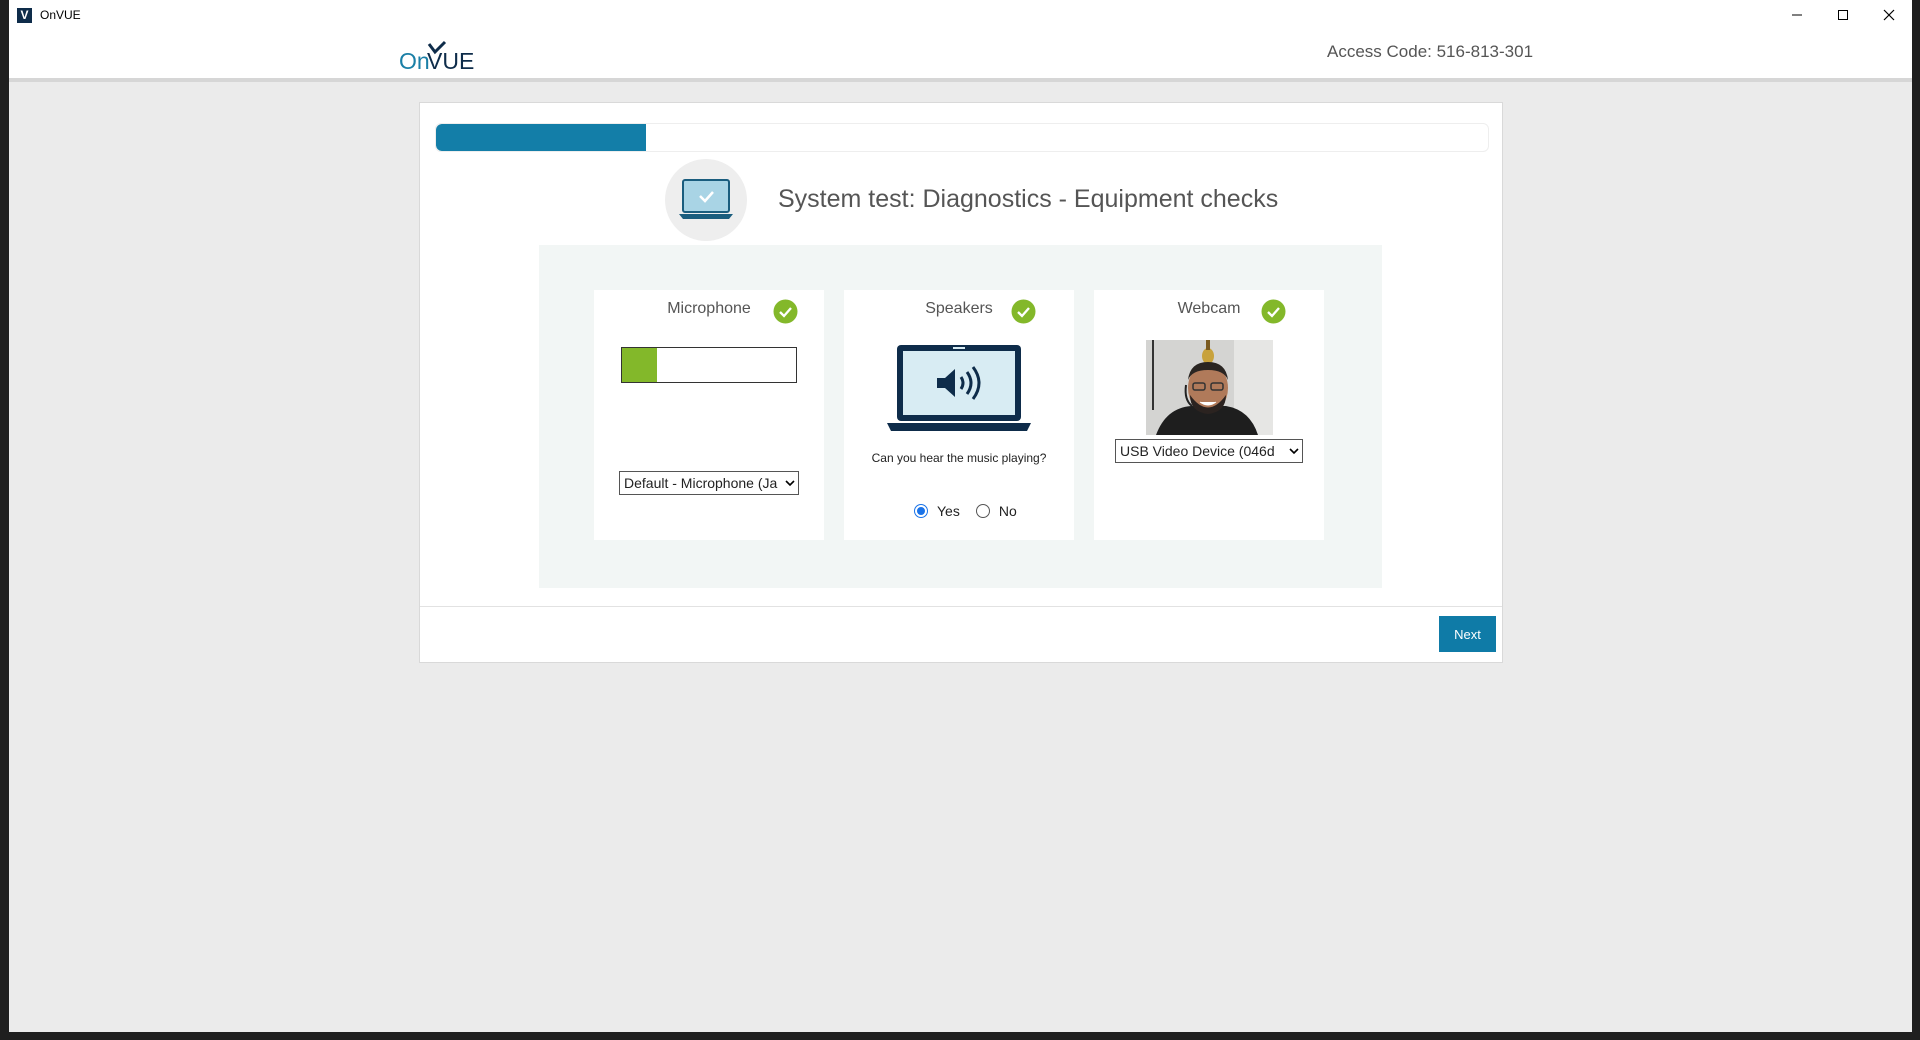  I want to click on progress-bar-fill, so click(541, 137).